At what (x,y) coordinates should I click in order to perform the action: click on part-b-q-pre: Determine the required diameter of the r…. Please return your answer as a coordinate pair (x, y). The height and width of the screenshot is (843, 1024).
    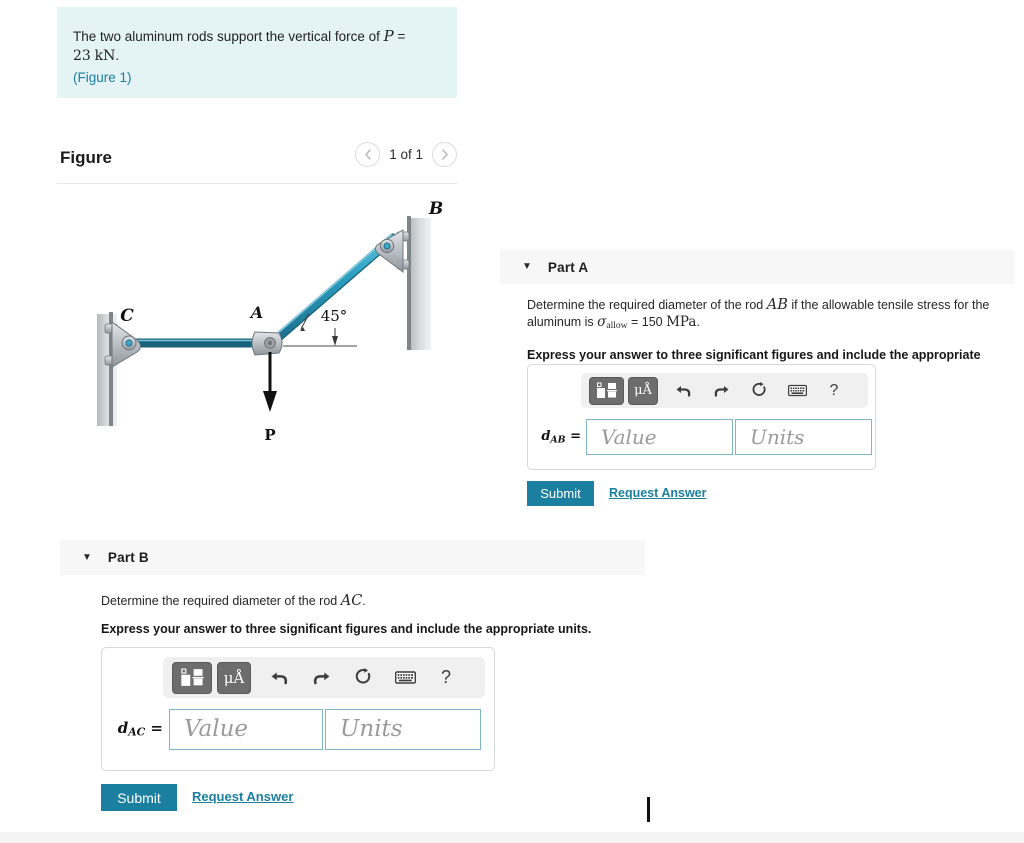
    Looking at the image, I should click on (221, 601).